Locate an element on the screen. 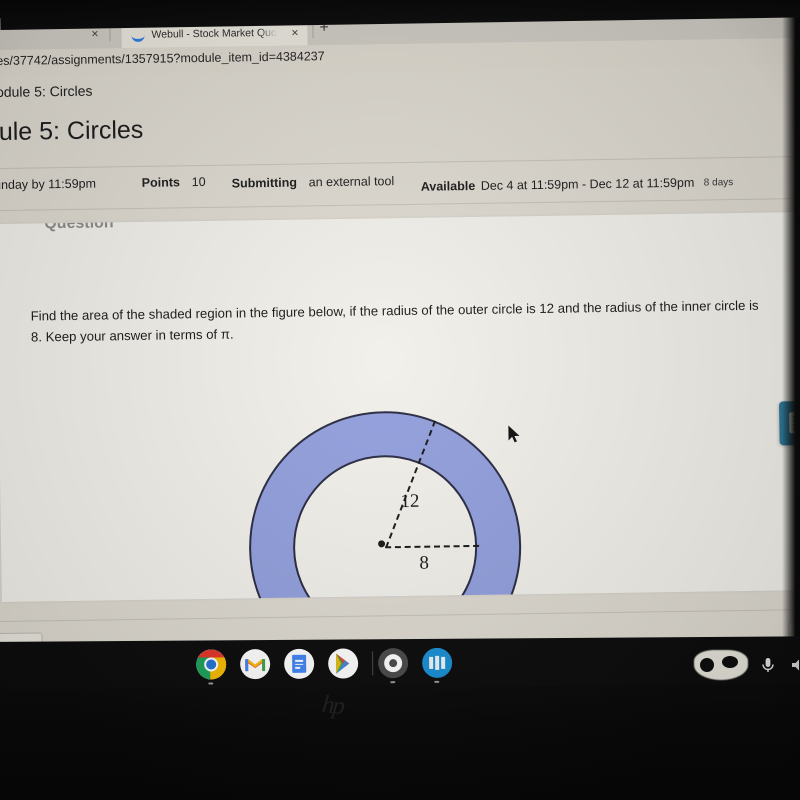 This screenshot has height=800, width=800. webull-favicon is located at coordinates (138, 36).